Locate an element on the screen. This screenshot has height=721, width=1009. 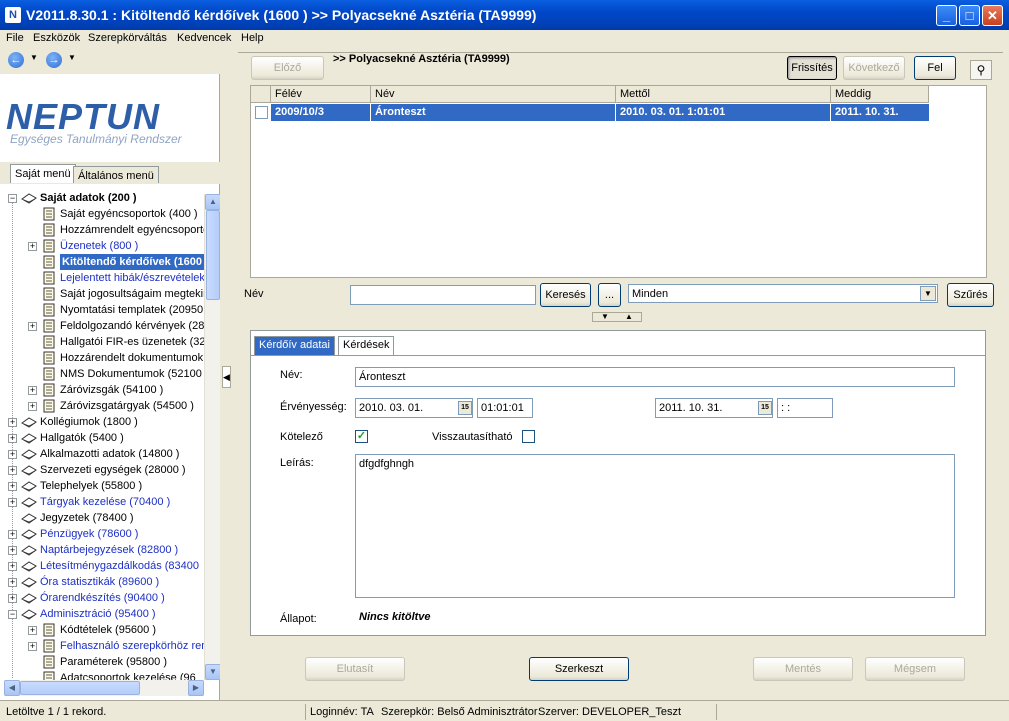
name-field: Áronteszt is located at coordinates (655, 377).